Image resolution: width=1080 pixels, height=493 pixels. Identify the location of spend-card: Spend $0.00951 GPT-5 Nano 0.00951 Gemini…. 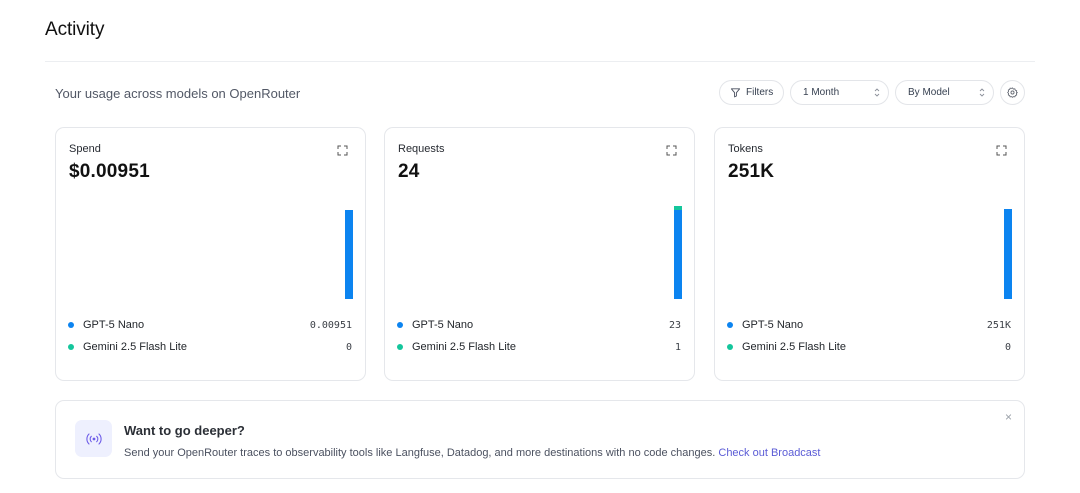
(210, 254).